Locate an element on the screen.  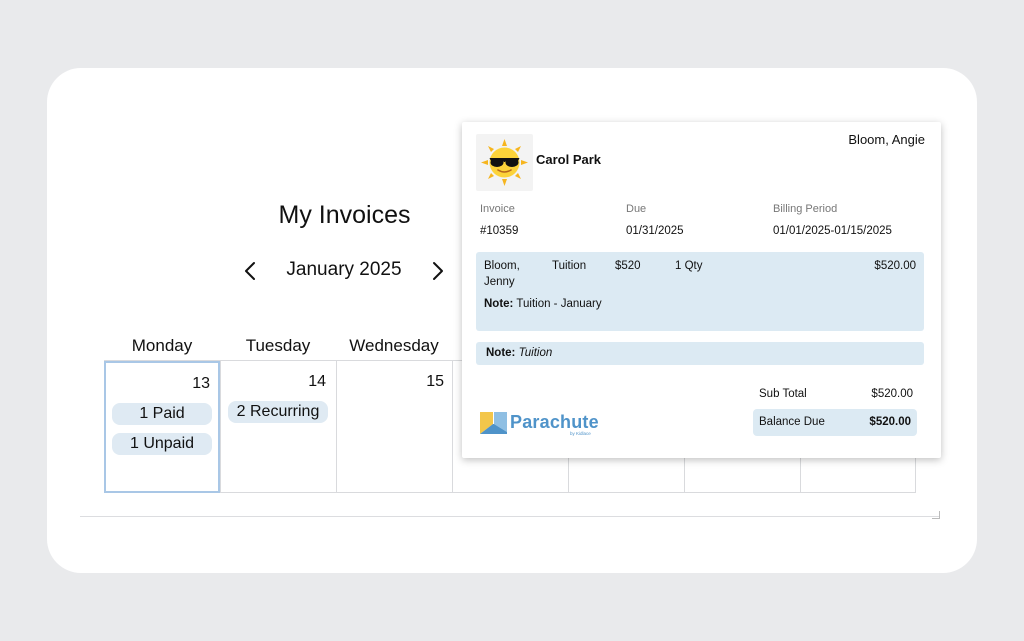
month-label: January 2025 is located at coordinates (344, 269).